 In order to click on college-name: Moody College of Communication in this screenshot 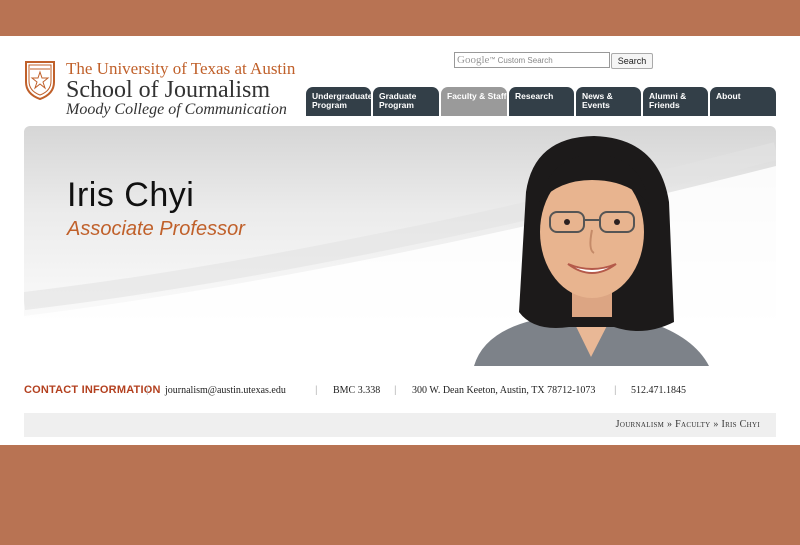, I will do `click(176, 109)`.